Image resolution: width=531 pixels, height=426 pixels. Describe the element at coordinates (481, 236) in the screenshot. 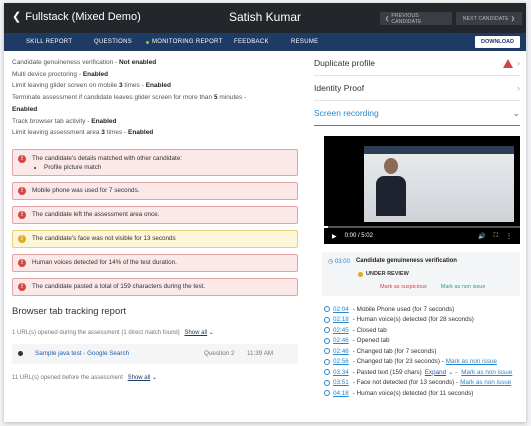

I see `volume-icon: 🔊` at that location.